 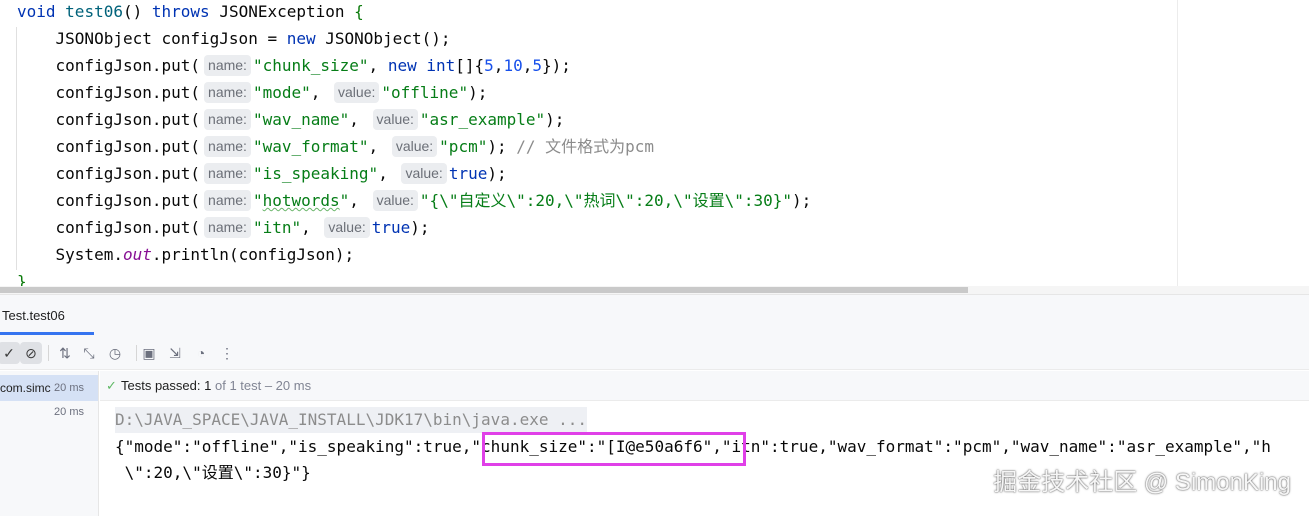 I want to click on toolbar-separator, so click(x=136, y=353).